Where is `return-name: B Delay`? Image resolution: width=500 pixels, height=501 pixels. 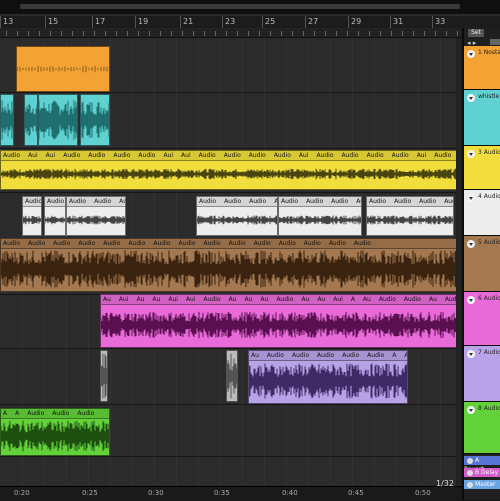
return-name: B Delay is located at coordinates (487, 472).